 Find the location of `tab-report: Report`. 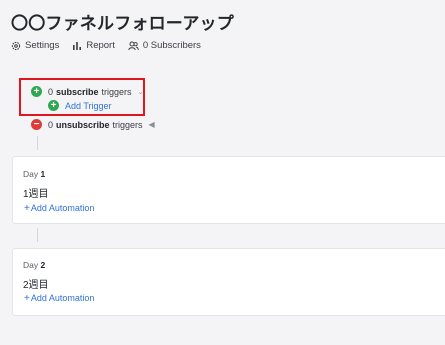

tab-report: Report is located at coordinates (93, 45).